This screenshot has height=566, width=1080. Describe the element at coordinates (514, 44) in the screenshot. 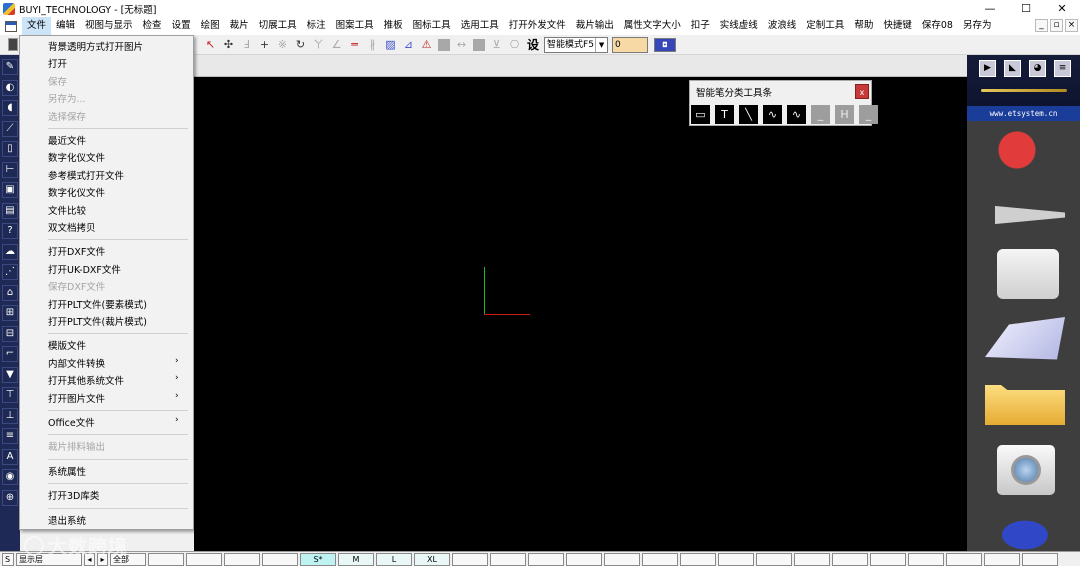

I see `frame-icon: ⎔` at that location.